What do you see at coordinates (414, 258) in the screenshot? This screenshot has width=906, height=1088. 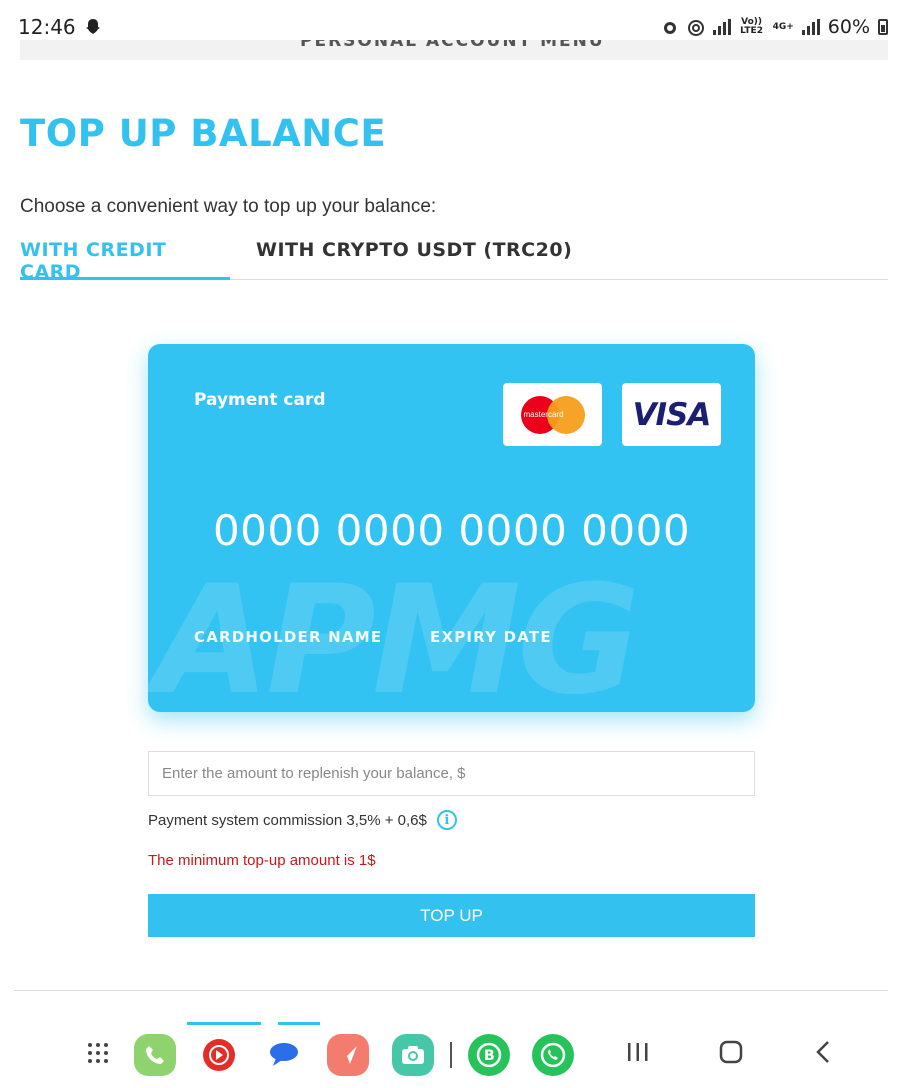 I see `tab-crypto-usdt: WITH CRYPTO USDT (TRC20)` at bounding box center [414, 258].